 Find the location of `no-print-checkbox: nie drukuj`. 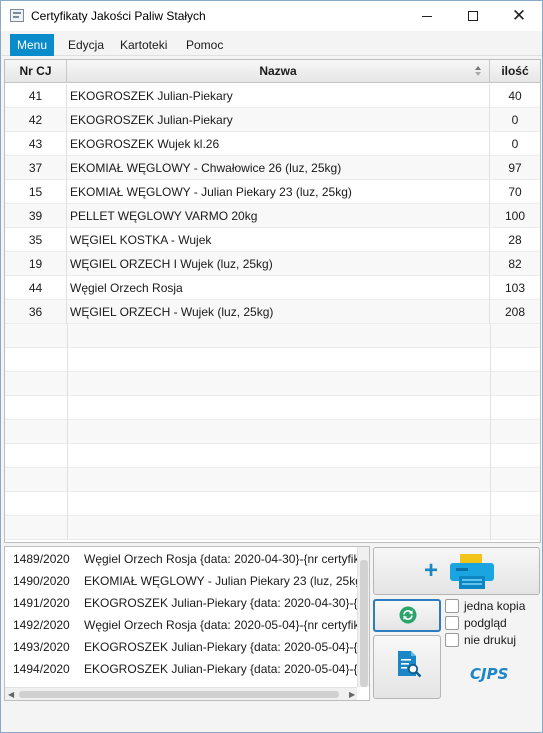

no-print-checkbox: nie drukuj is located at coordinates (480, 640).